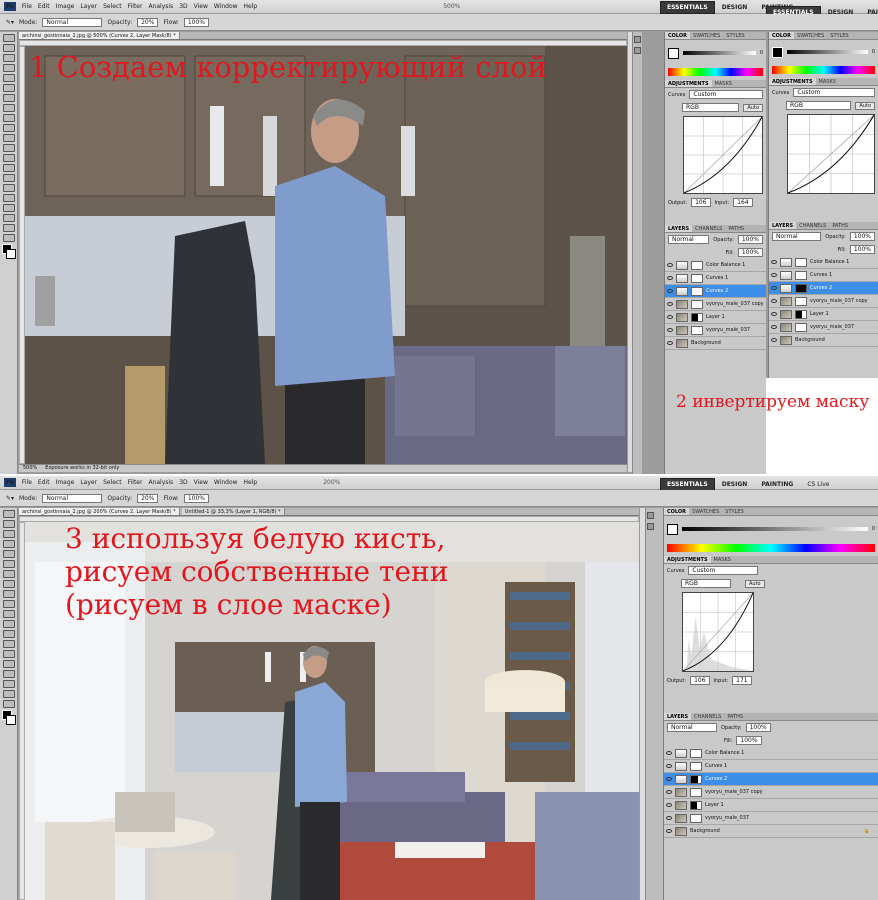  Describe the element at coordinates (135, 482) in the screenshot. I see `menu-filter-2: Filter` at that location.